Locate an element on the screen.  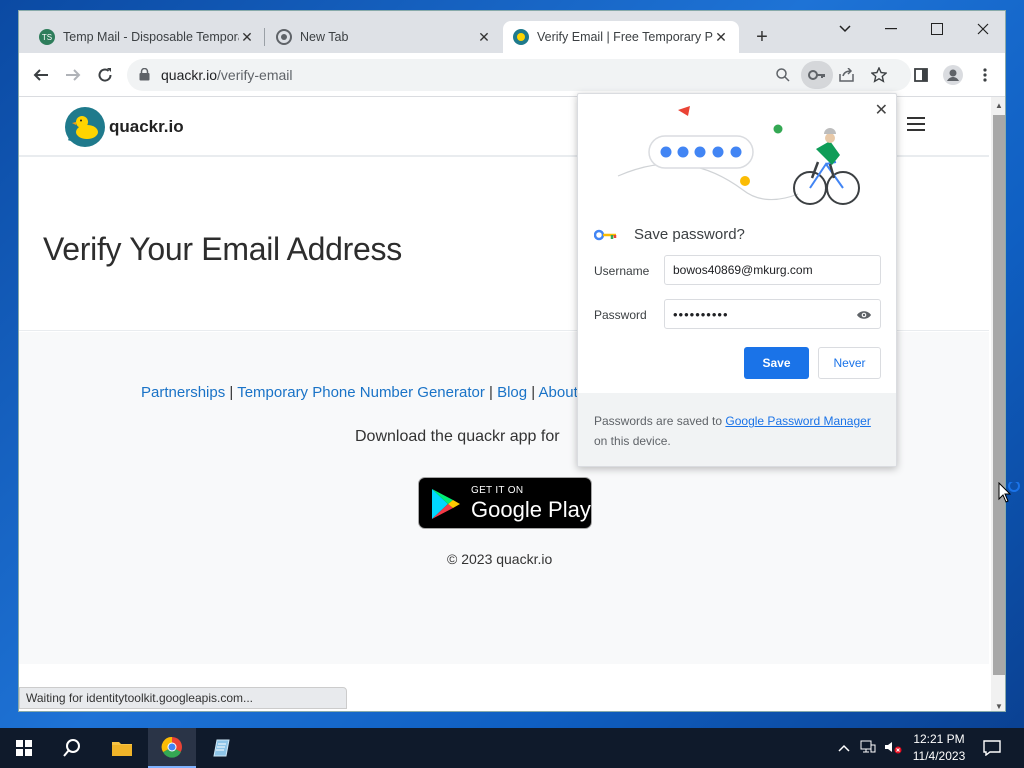
window-close-button is located at coordinates (983, 29).